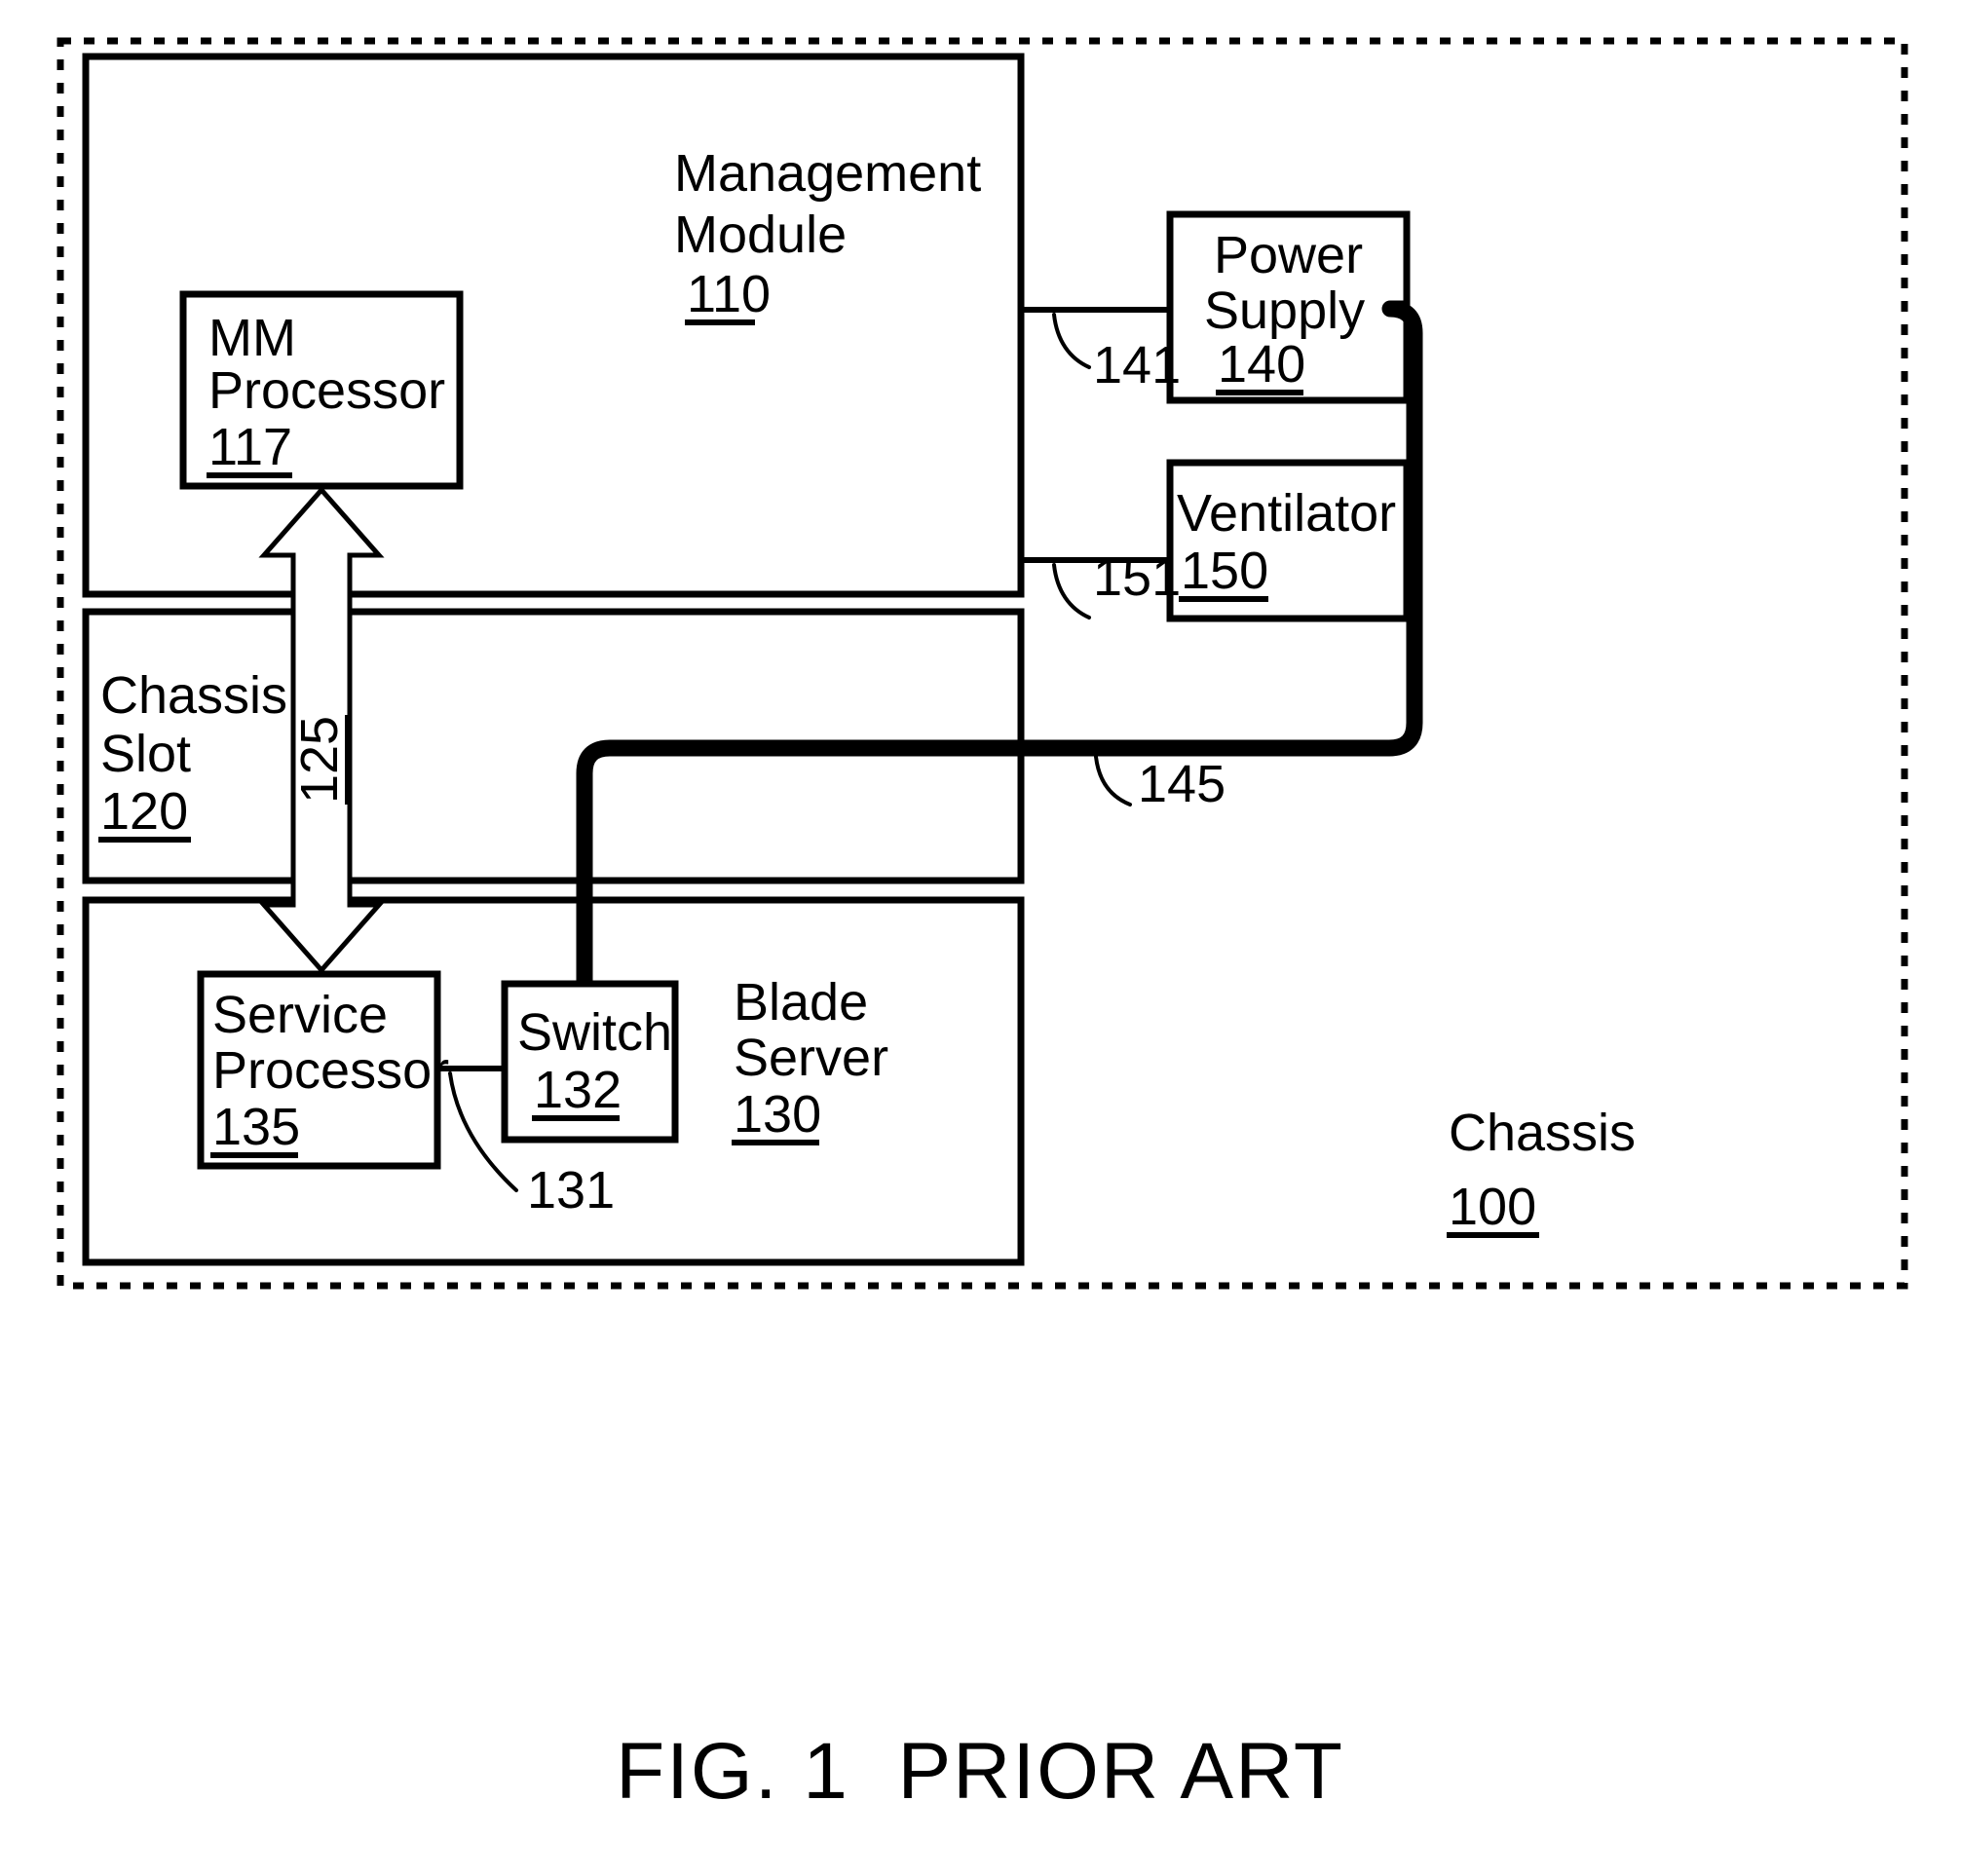 Image resolution: width=1961 pixels, height=1876 pixels. What do you see at coordinates (578, 1090) in the screenshot?
I see `switch-number: 132` at bounding box center [578, 1090].